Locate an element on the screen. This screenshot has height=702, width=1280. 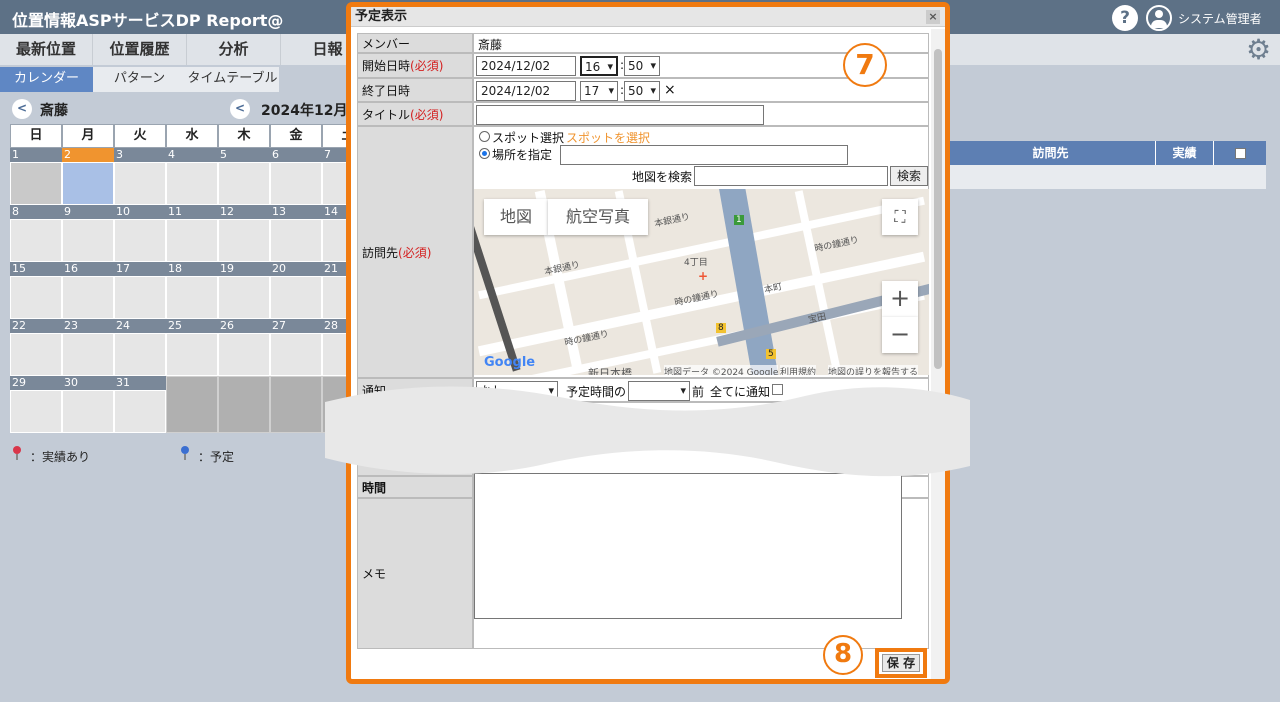
tab-timetable: タイムテーブル is located at coordinates (232, 79).